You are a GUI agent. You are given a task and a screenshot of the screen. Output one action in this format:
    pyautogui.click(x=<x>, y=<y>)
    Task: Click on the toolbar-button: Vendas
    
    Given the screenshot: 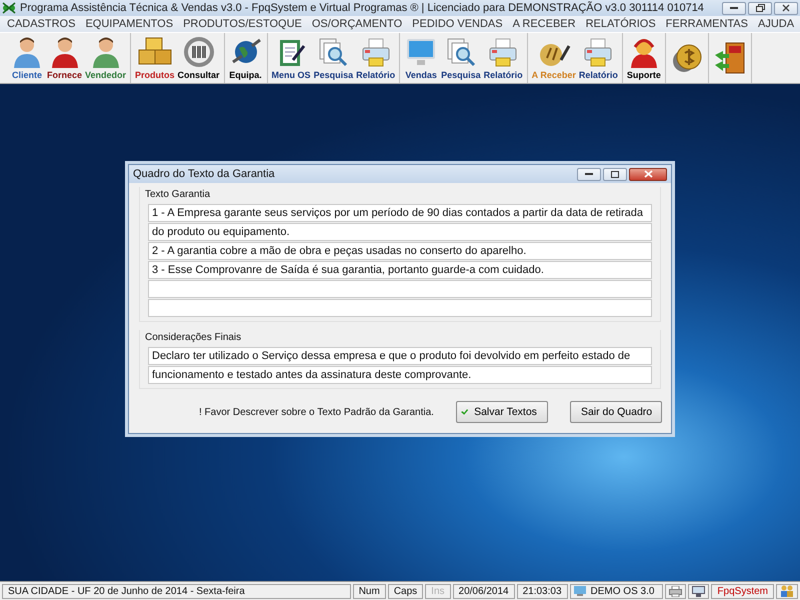 What is the action you would take?
    pyautogui.click(x=421, y=58)
    